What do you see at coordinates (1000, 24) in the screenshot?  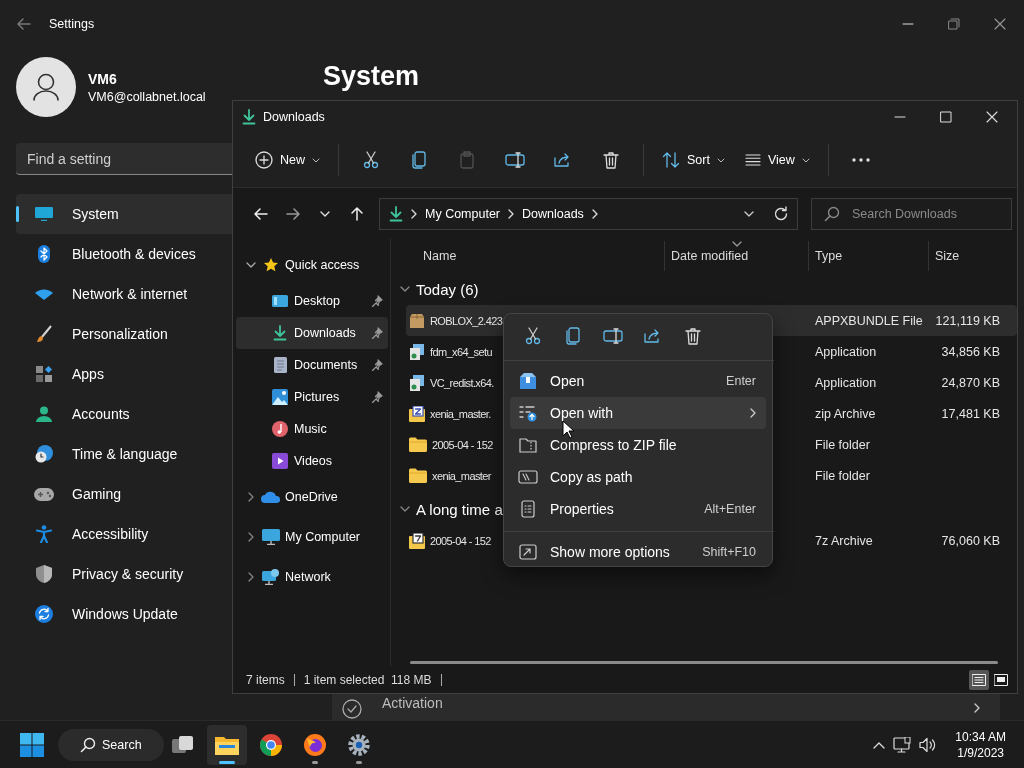 I see `close-icon` at bounding box center [1000, 24].